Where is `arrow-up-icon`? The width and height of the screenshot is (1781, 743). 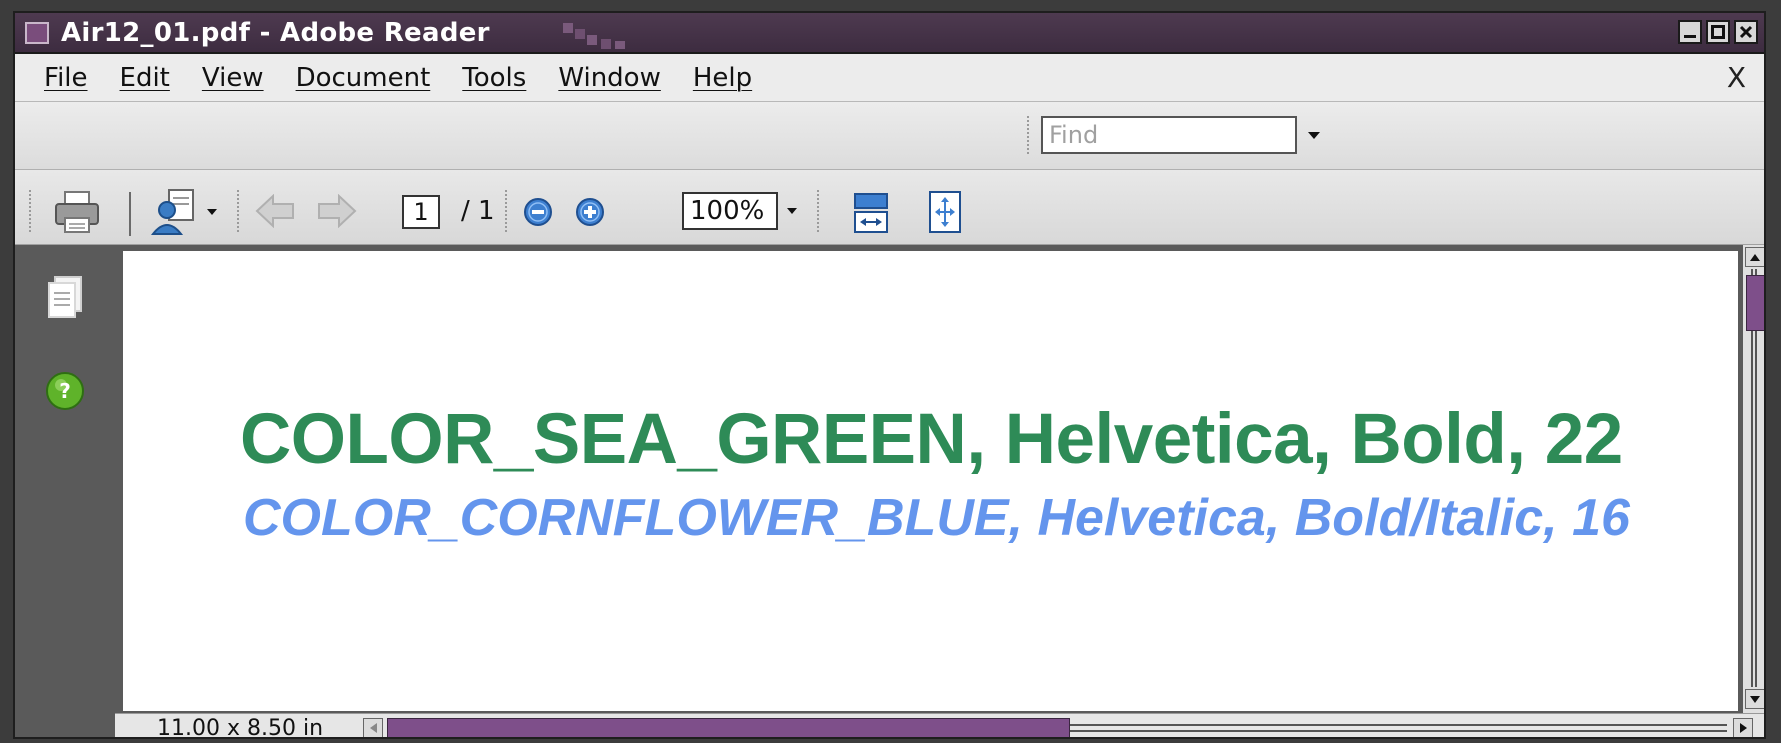 arrow-up-icon is located at coordinates (1755, 257).